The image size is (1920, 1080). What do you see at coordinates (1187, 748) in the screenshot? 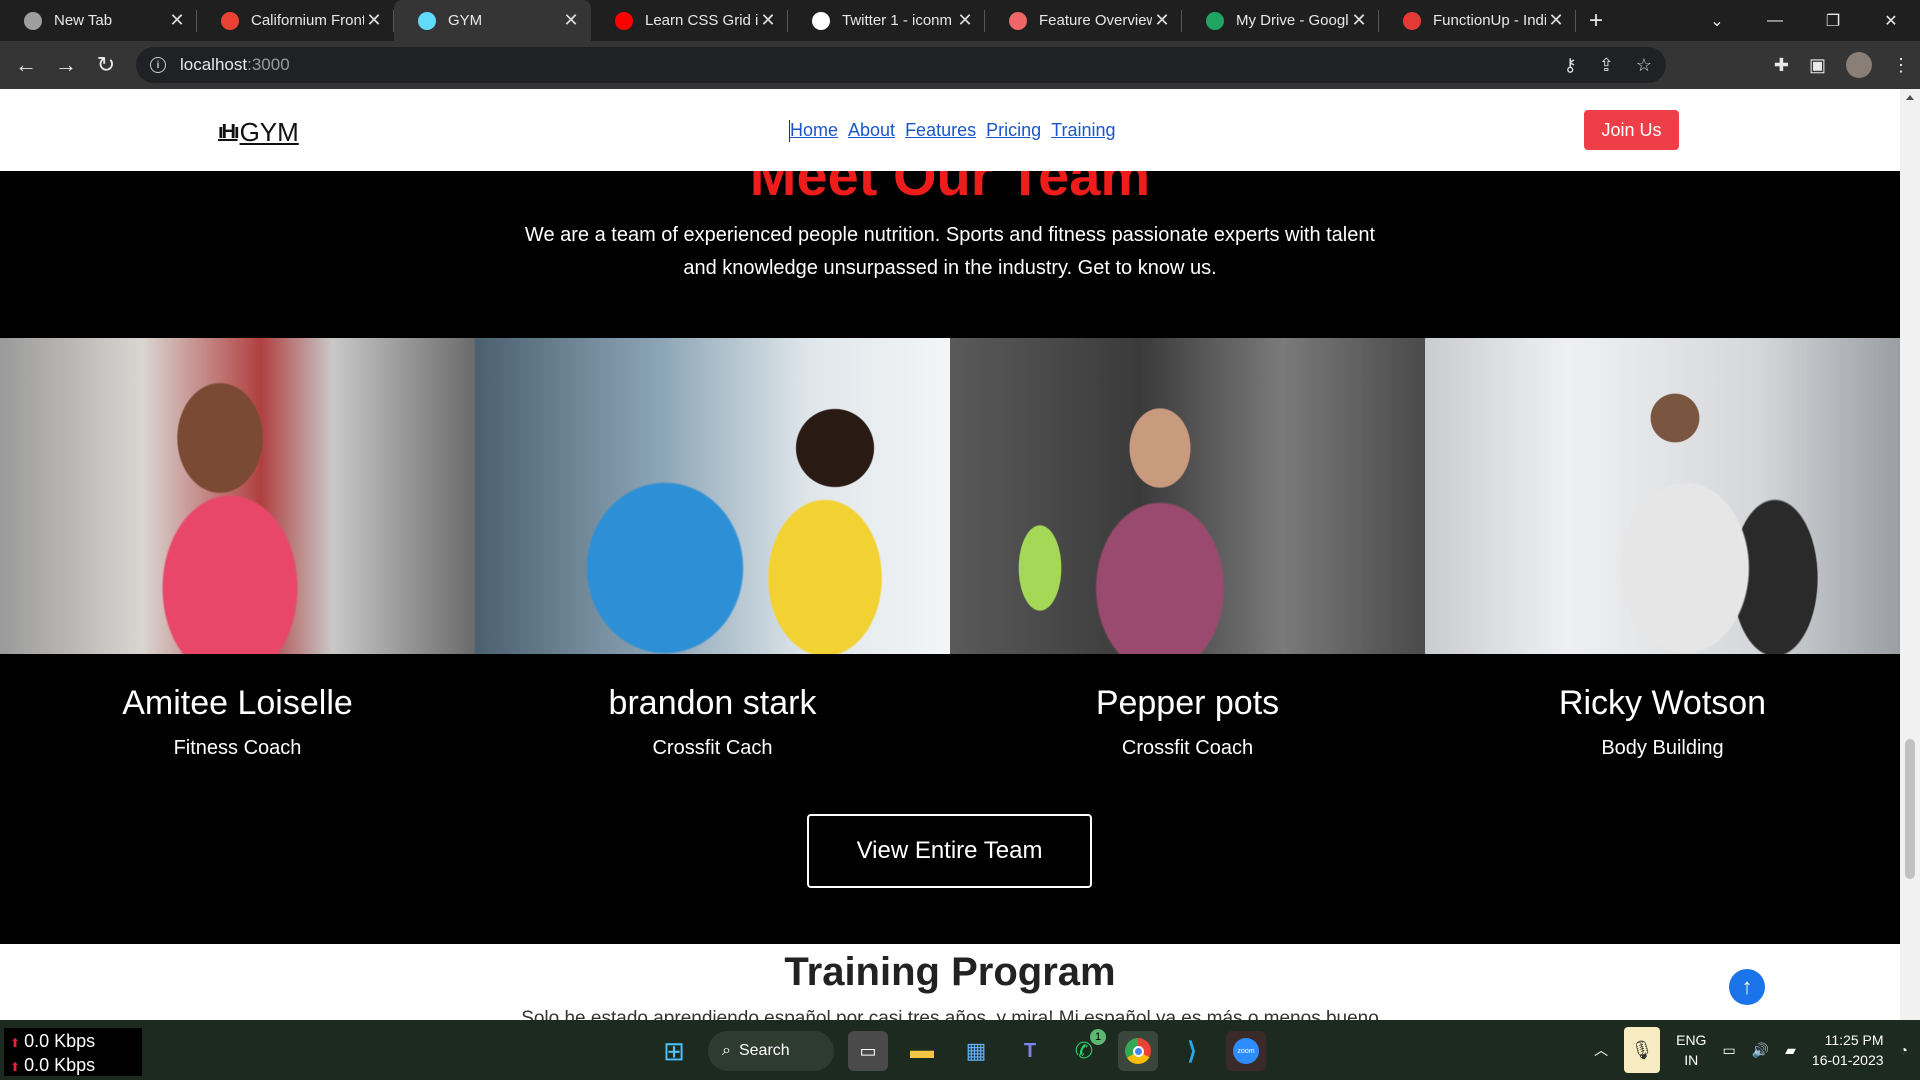
I see `team-member-role: Crossfit Coach` at bounding box center [1187, 748].